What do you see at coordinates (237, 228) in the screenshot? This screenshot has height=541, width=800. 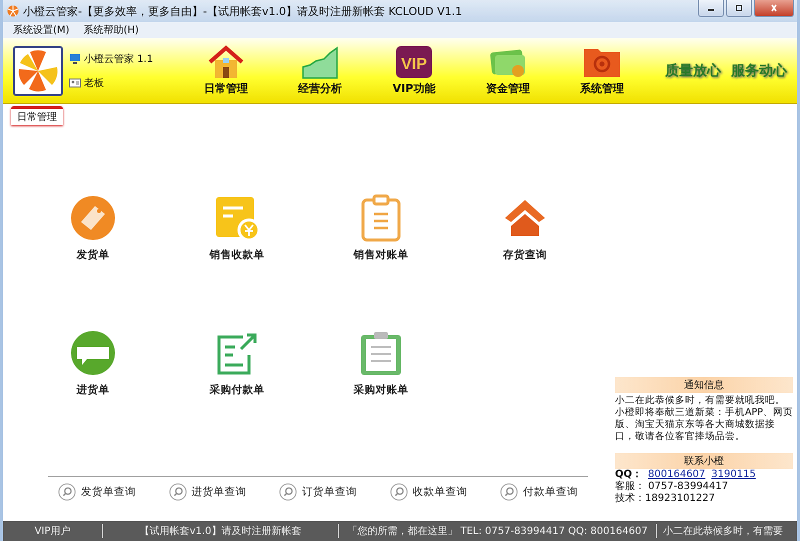 I see `module-button: 销售收款单` at bounding box center [237, 228].